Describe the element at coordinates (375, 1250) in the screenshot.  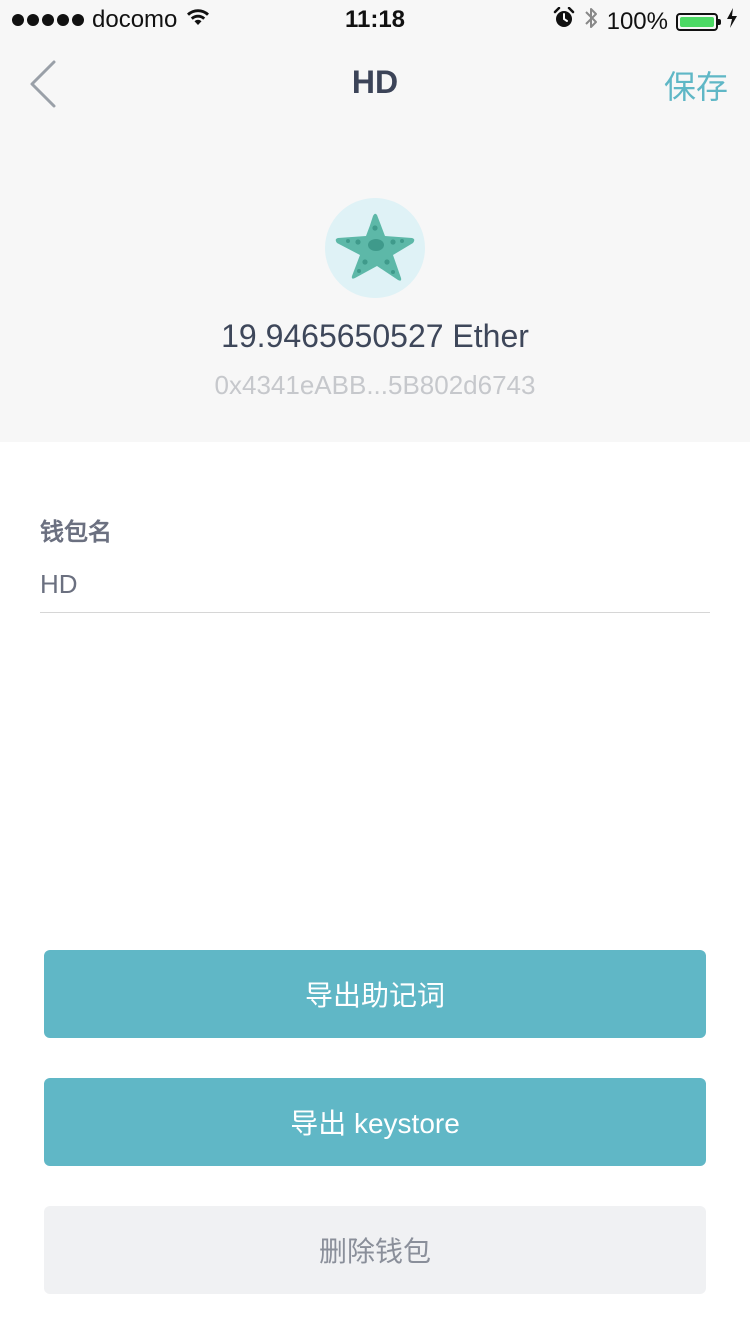
I see `delete-wallet-button: 删除钱包` at that location.